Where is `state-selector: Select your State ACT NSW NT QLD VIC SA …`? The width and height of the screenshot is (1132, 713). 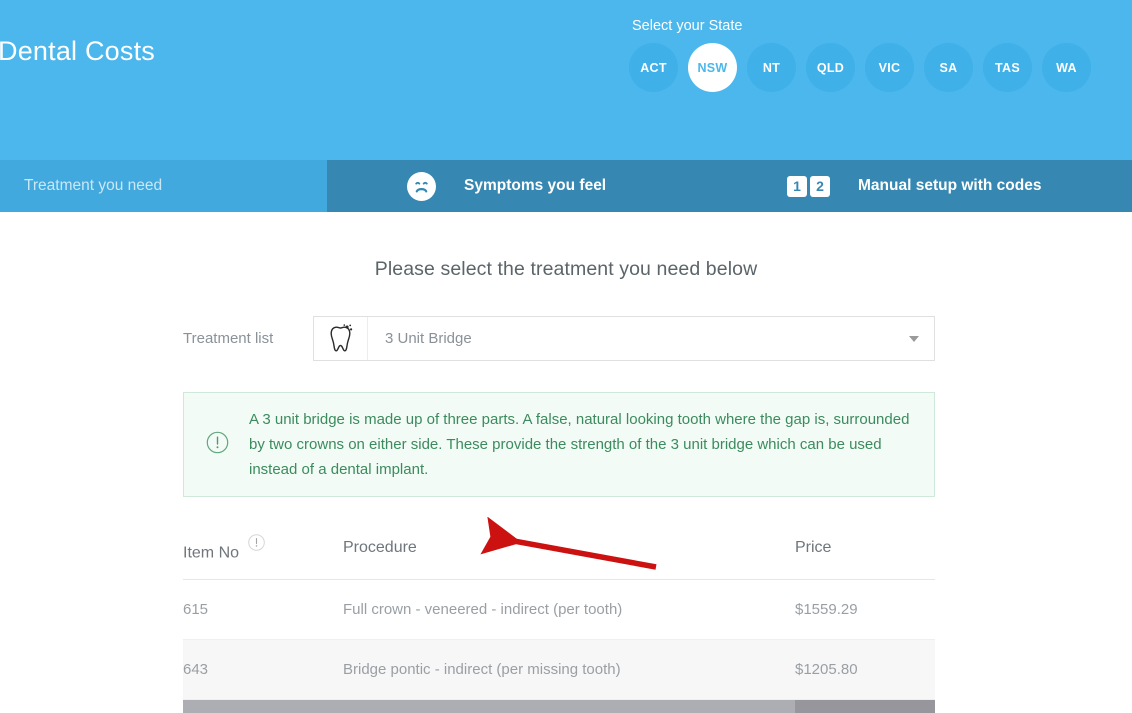 state-selector: Select your State ACT NSW NT QLD VIC SA … is located at coordinates (875, 55).